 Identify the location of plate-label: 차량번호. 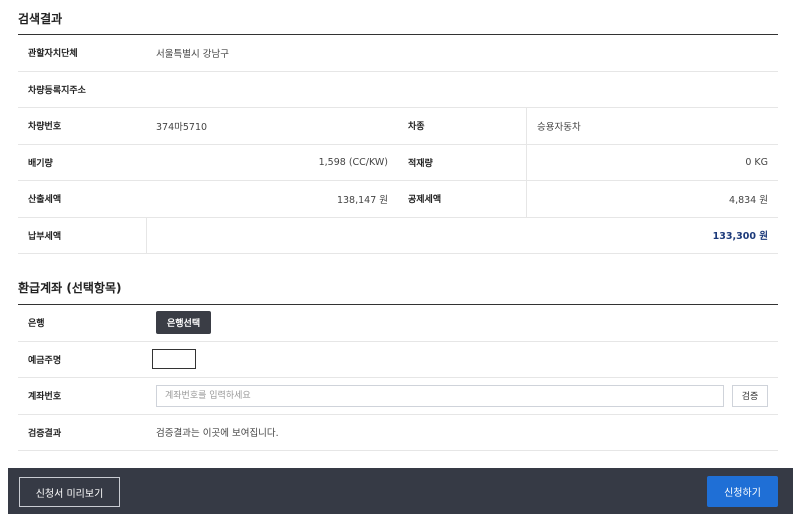
(45, 127).